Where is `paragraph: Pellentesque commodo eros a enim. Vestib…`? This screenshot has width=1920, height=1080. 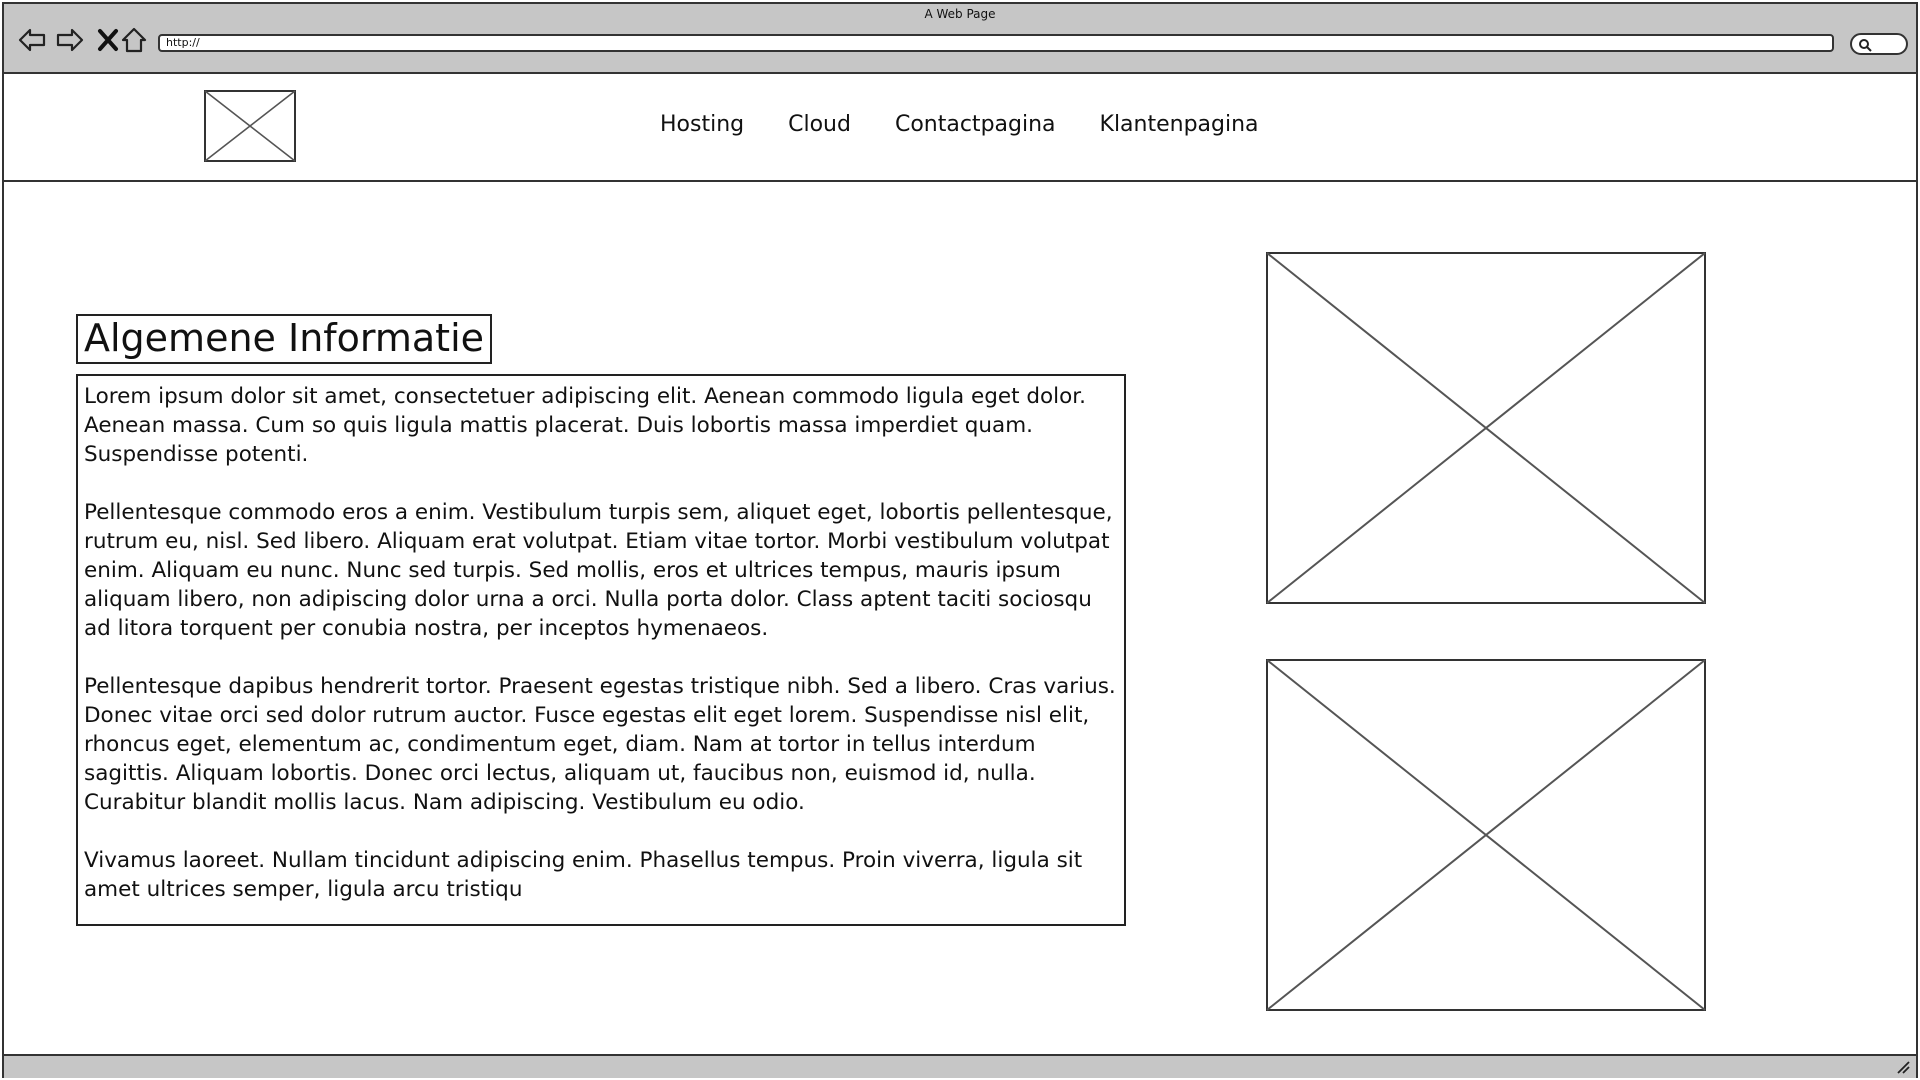 paragraph: Pellentesque commodo eros a enim. Vestib… is located at coordinates (598, 570).